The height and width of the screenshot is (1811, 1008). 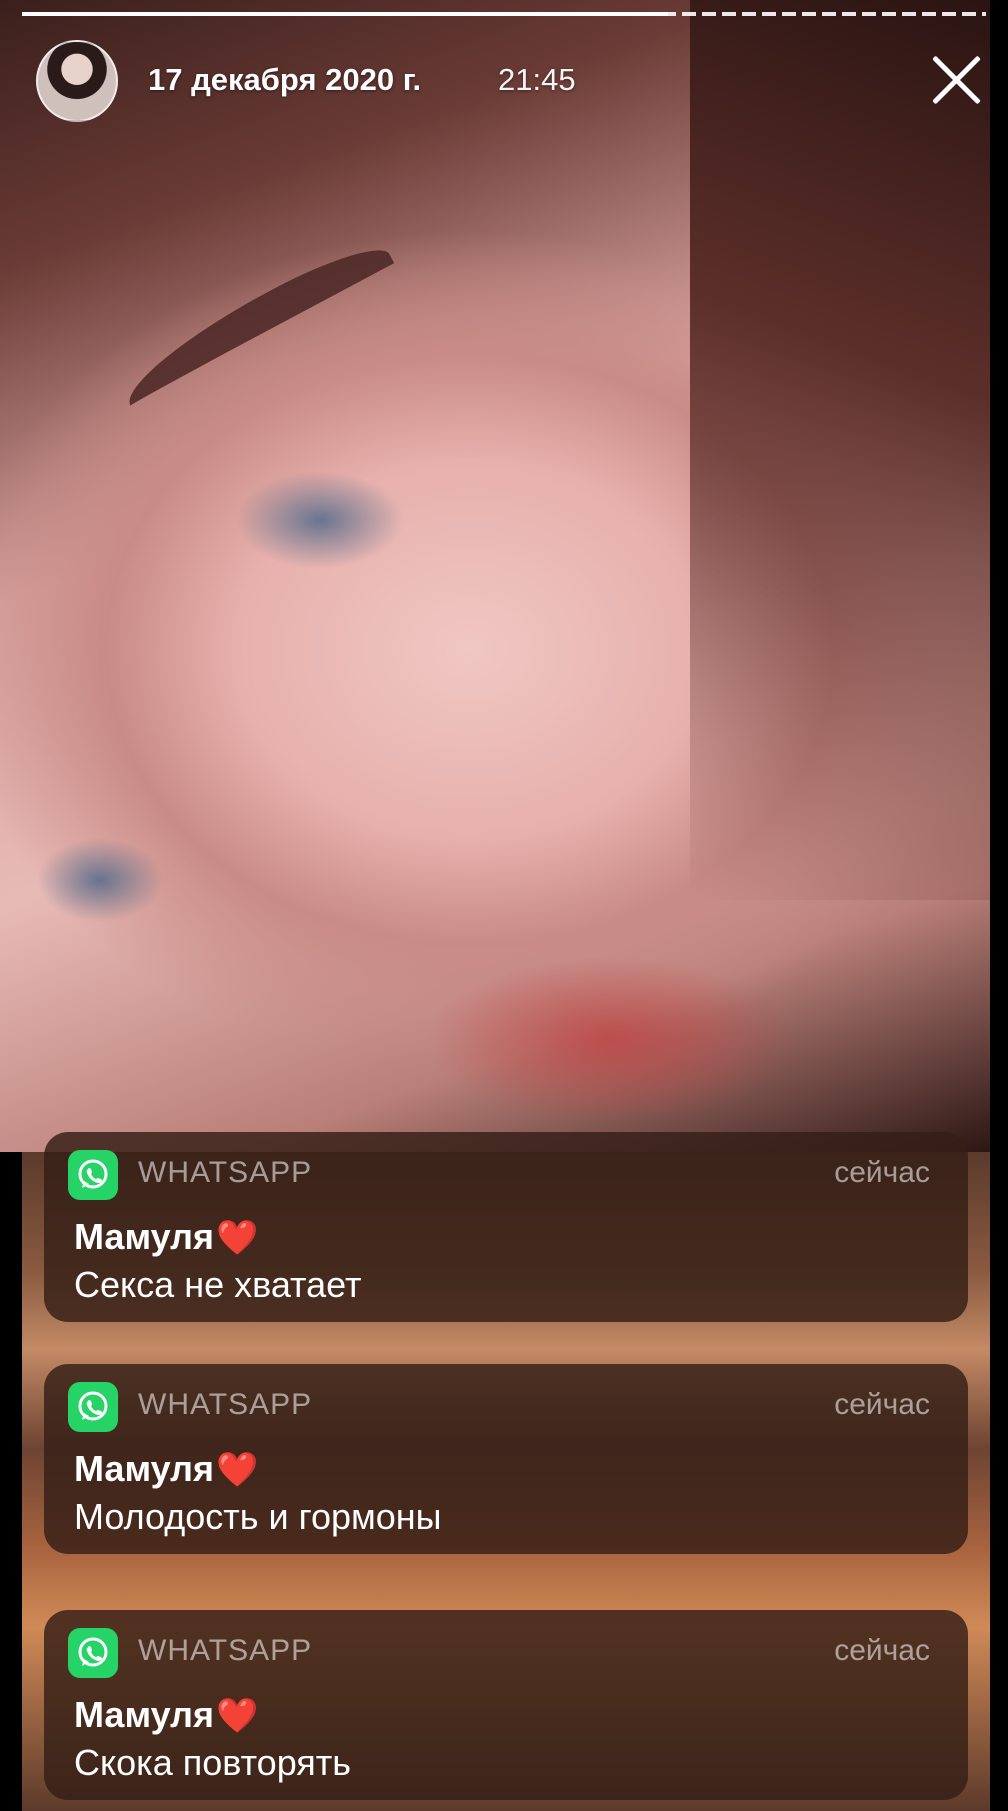 What do you see at coordinates (956, 80) in the screenshot?
I see `close-icon` at bounding box center [956, 80].